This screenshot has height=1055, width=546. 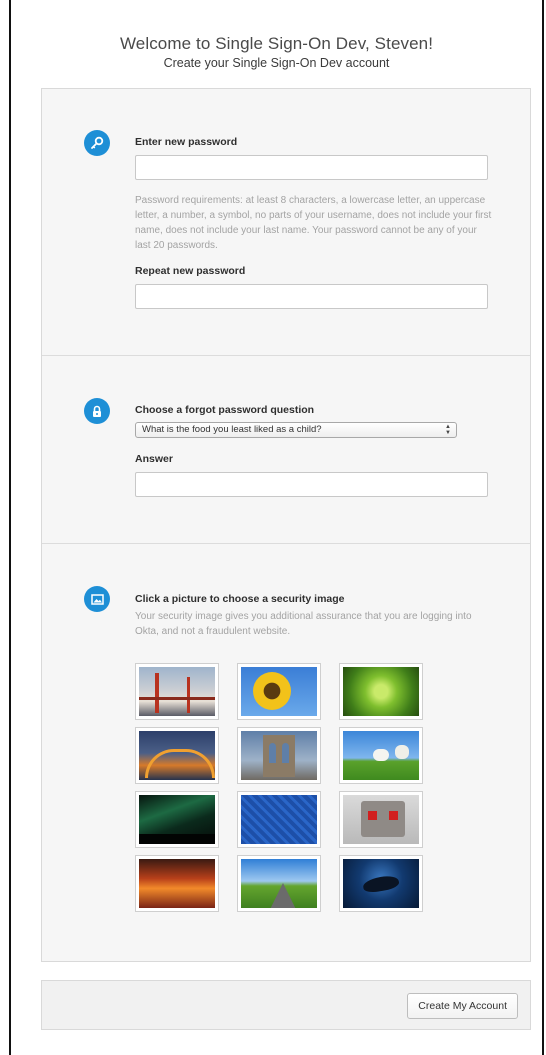 I want to click on password-label: Enter new password, so click(x=186, y=142).